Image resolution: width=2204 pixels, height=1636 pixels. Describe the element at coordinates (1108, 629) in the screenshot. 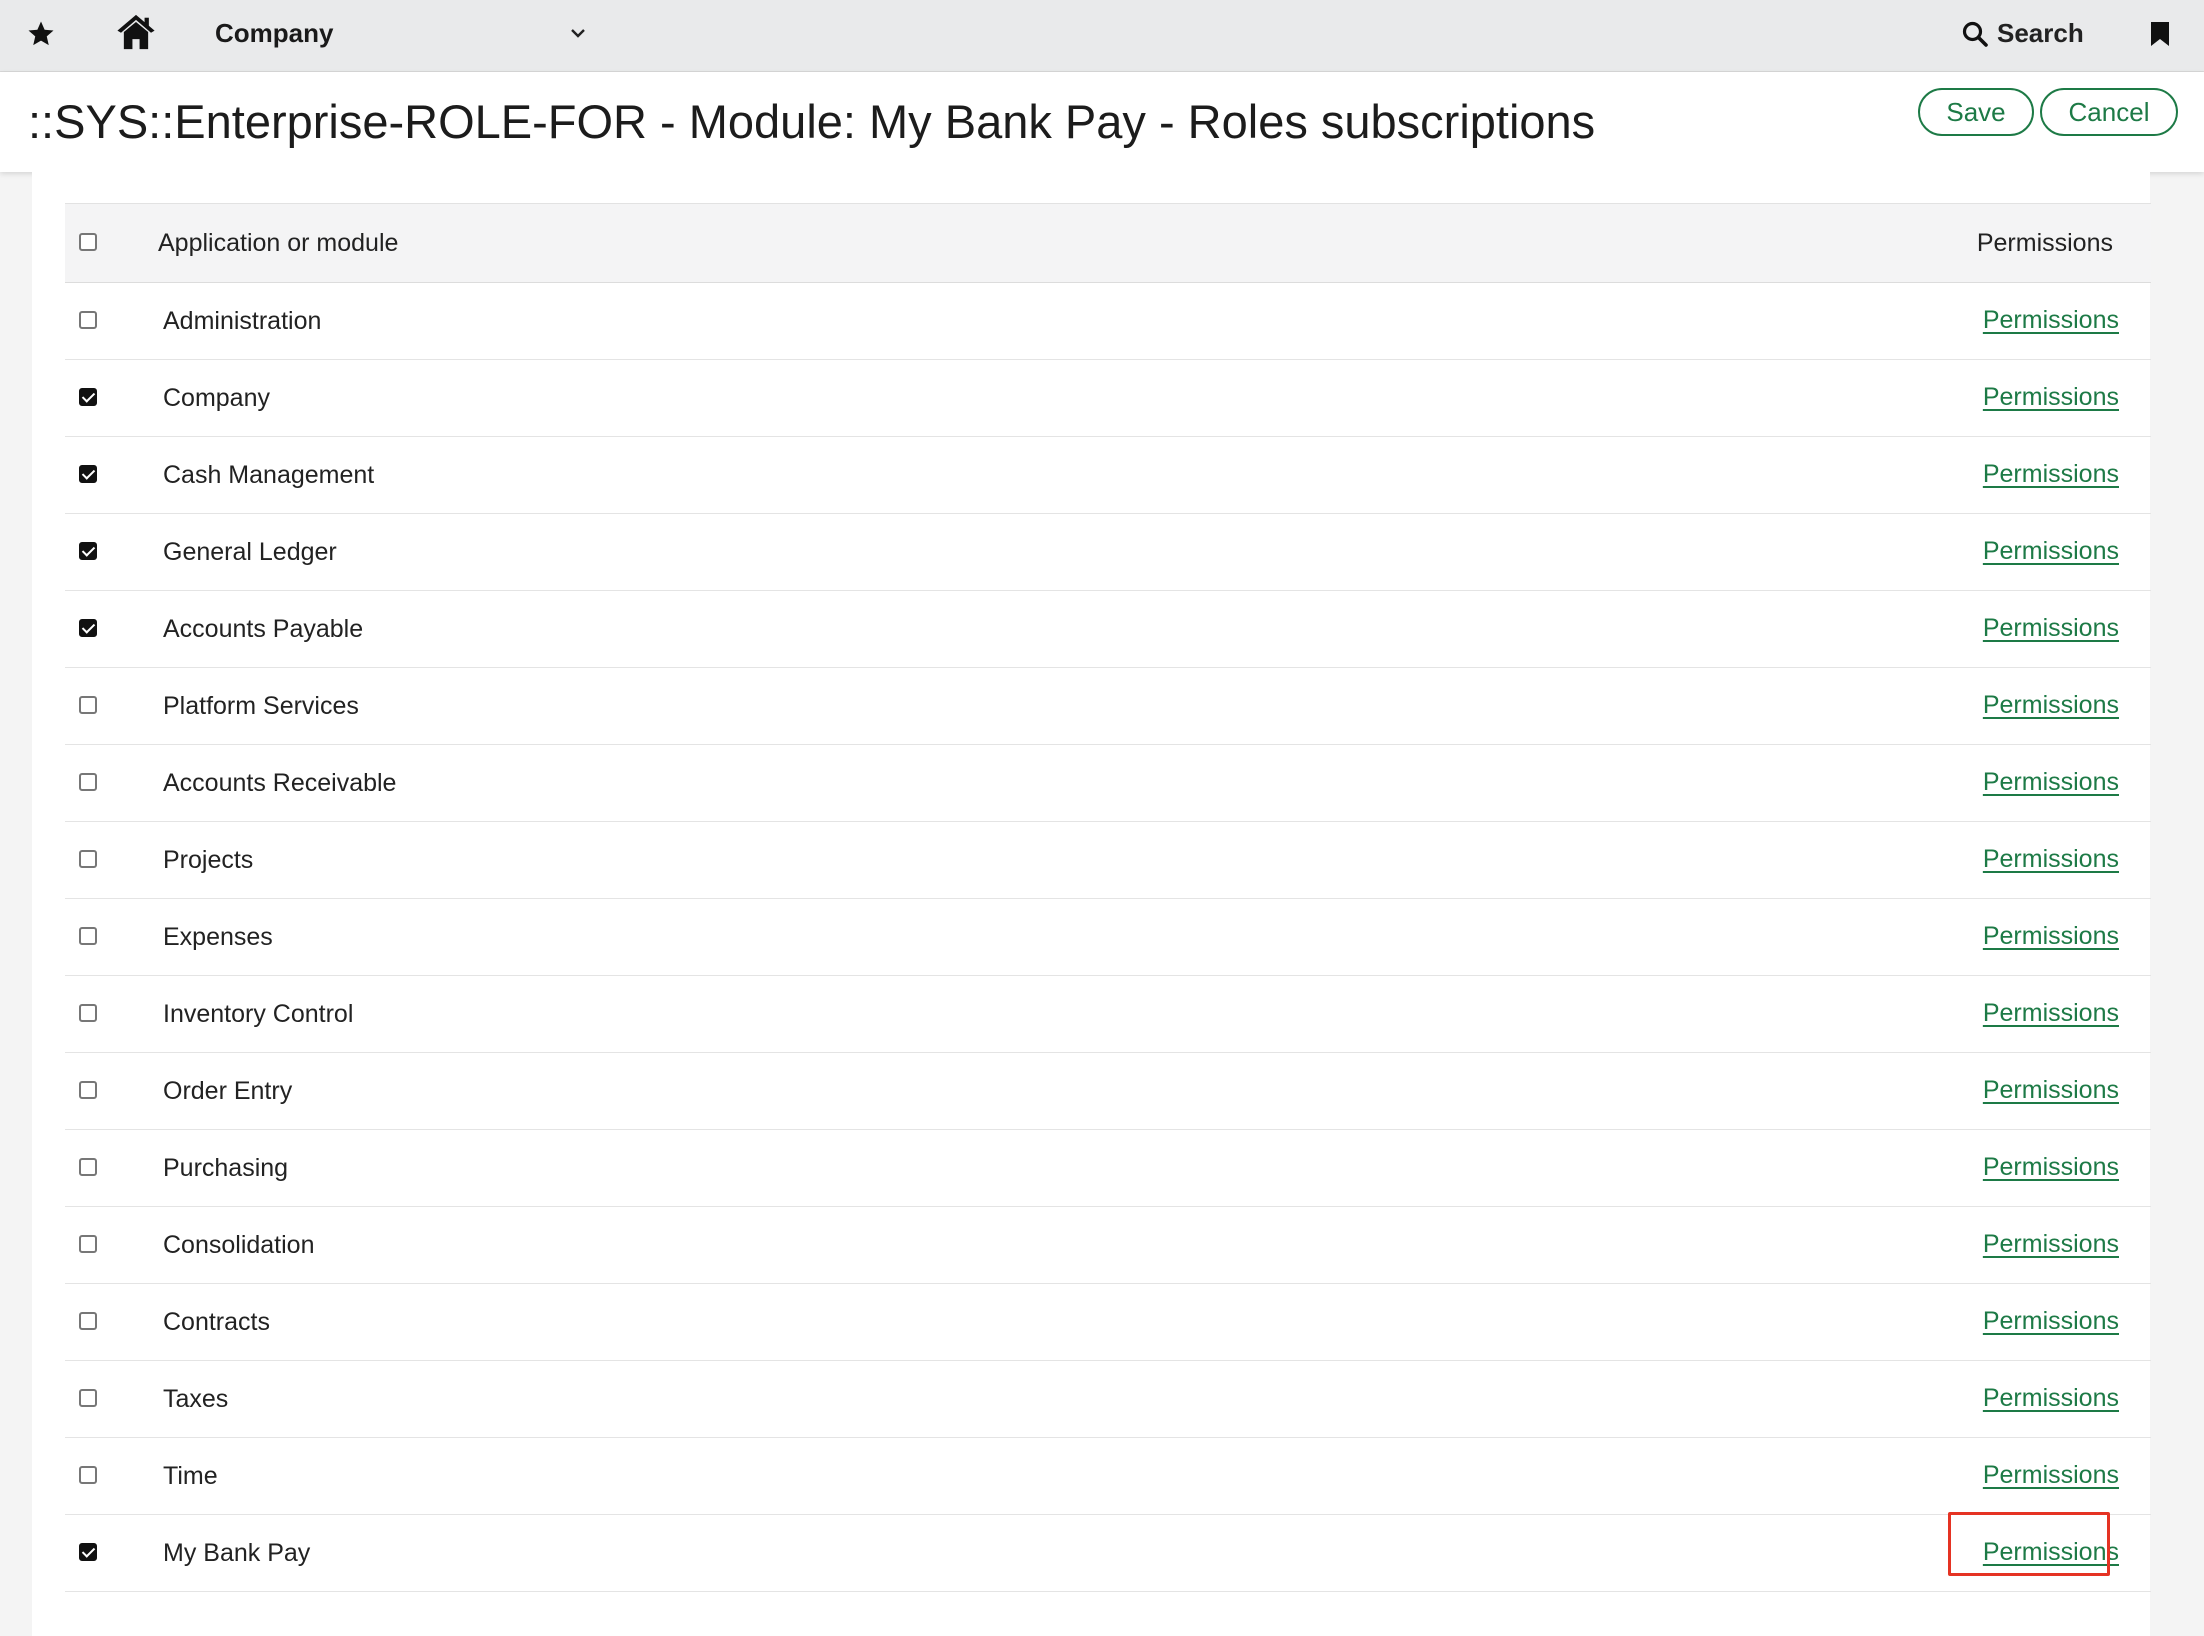

I see `table-row: Accounts Payable Permissions` at that location.